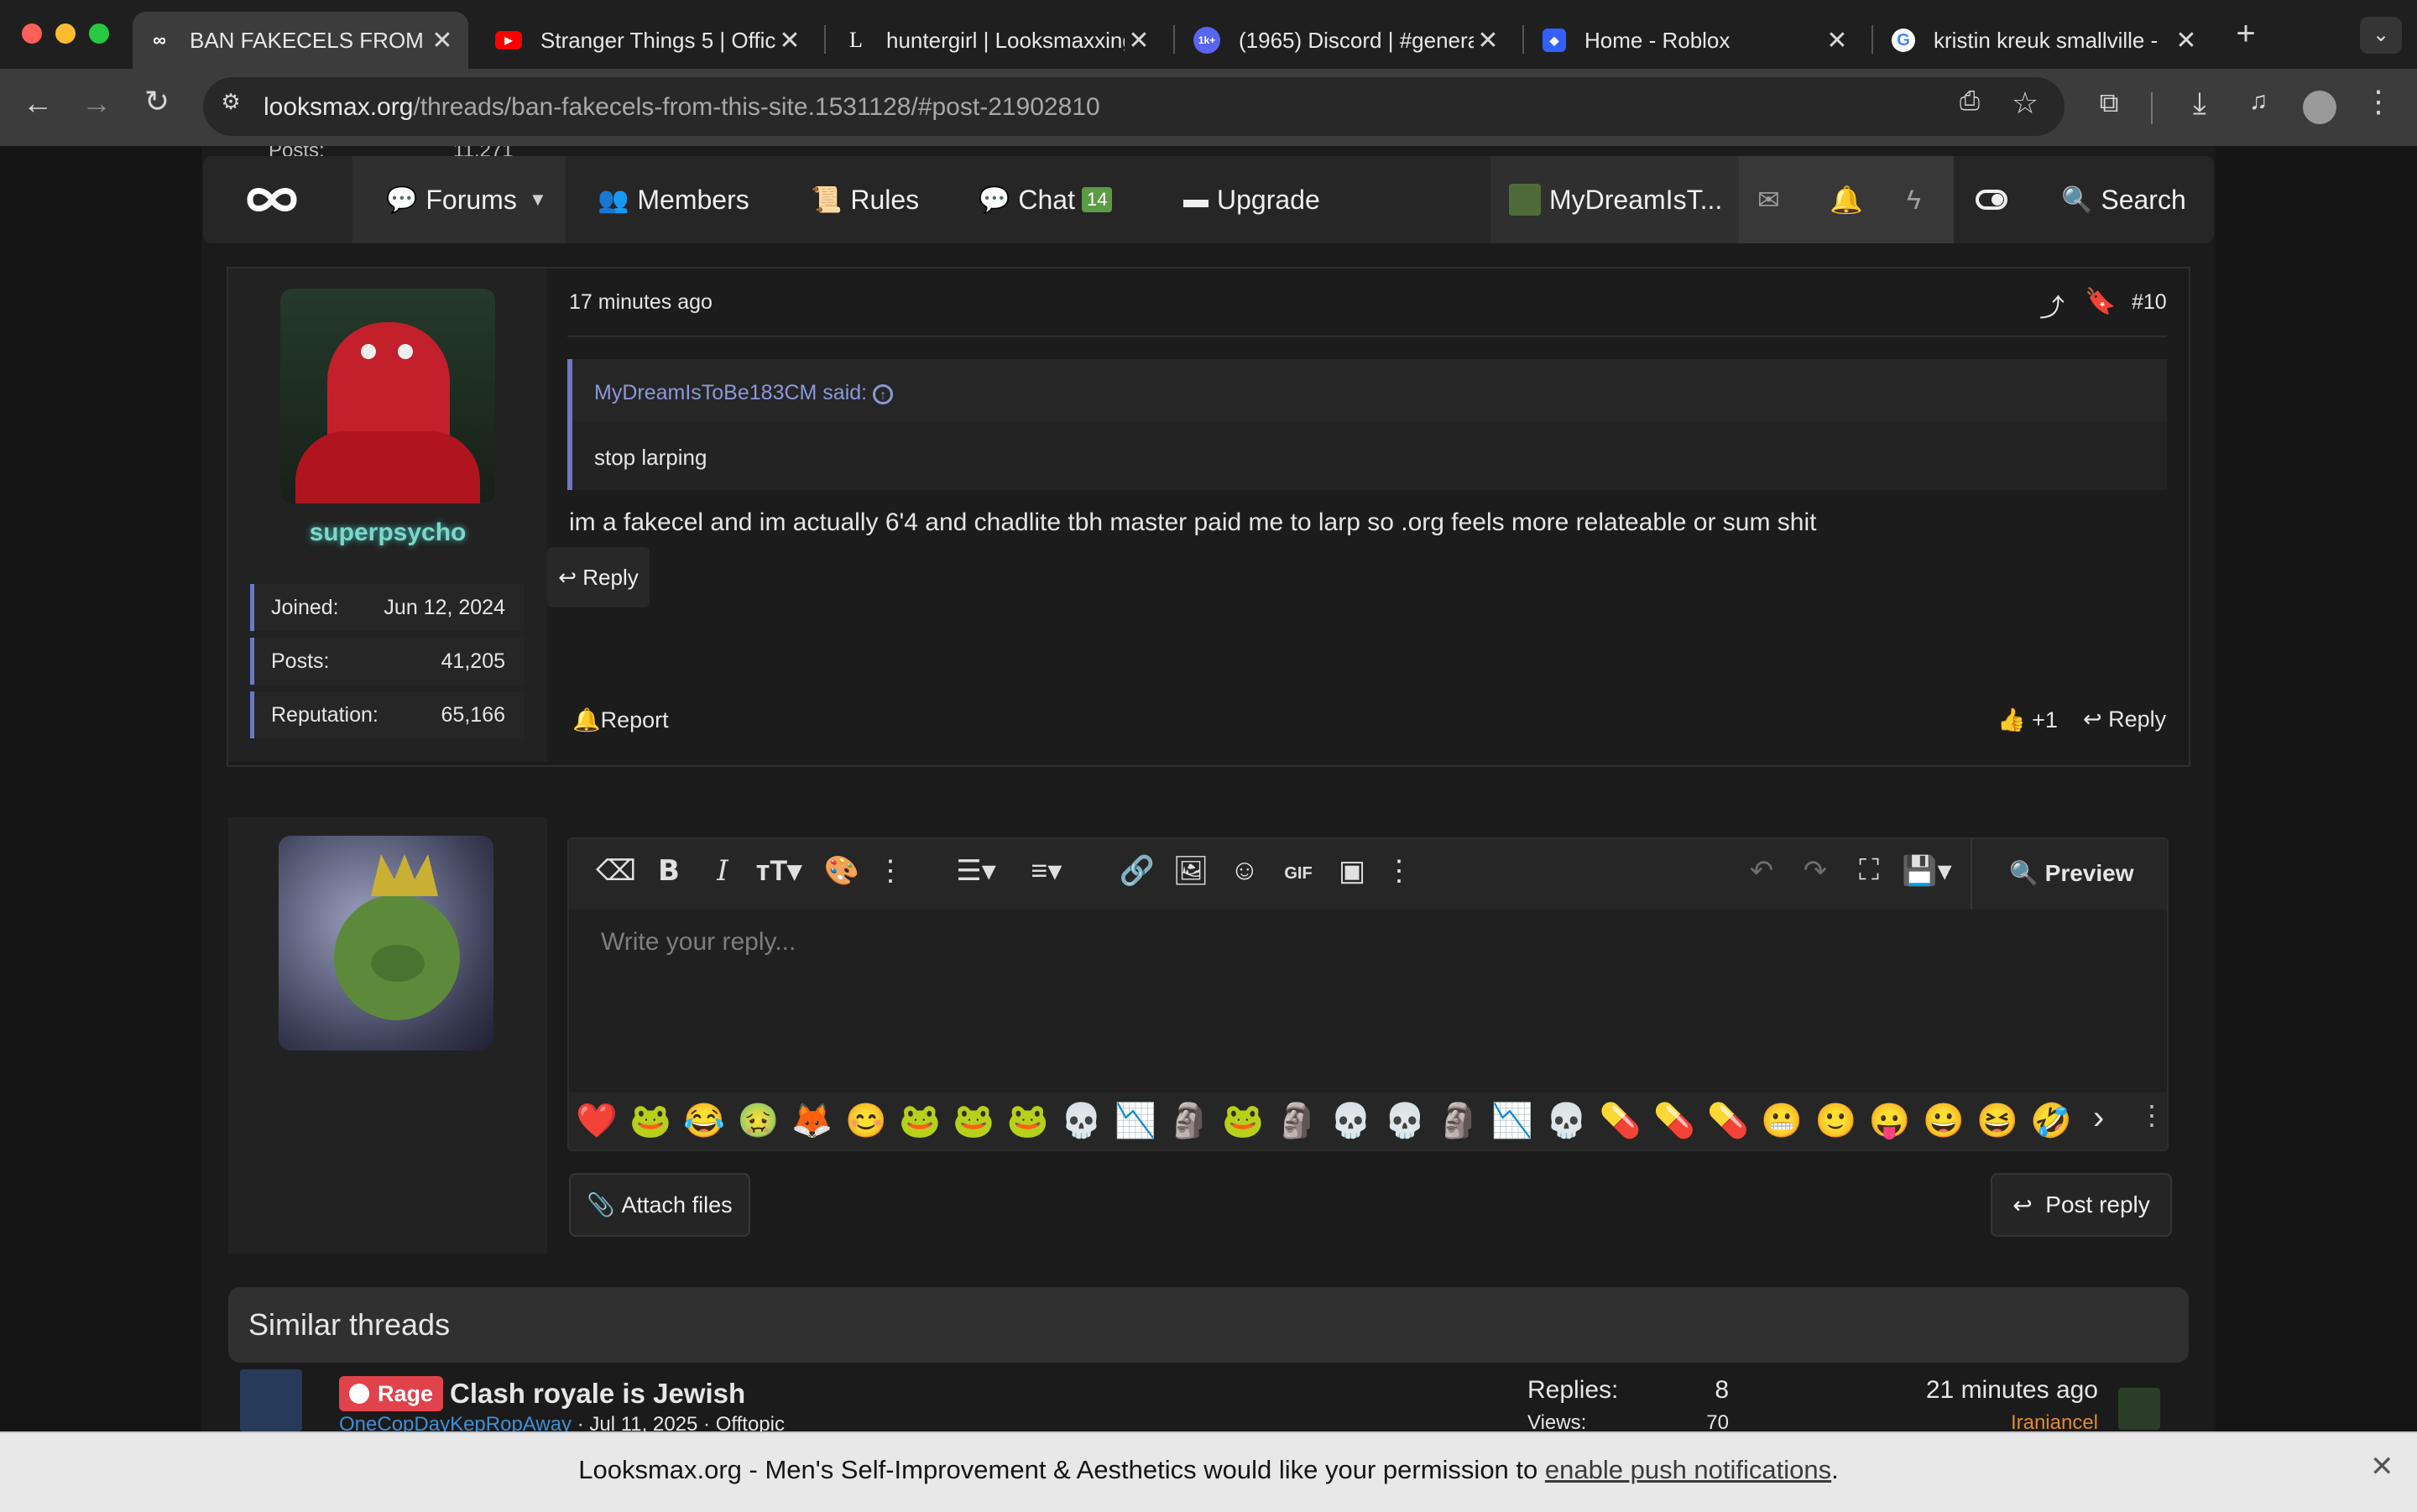 The image size is (2417, 1512). I want to click on bell-icon: 🔔, so click(1846, 200).